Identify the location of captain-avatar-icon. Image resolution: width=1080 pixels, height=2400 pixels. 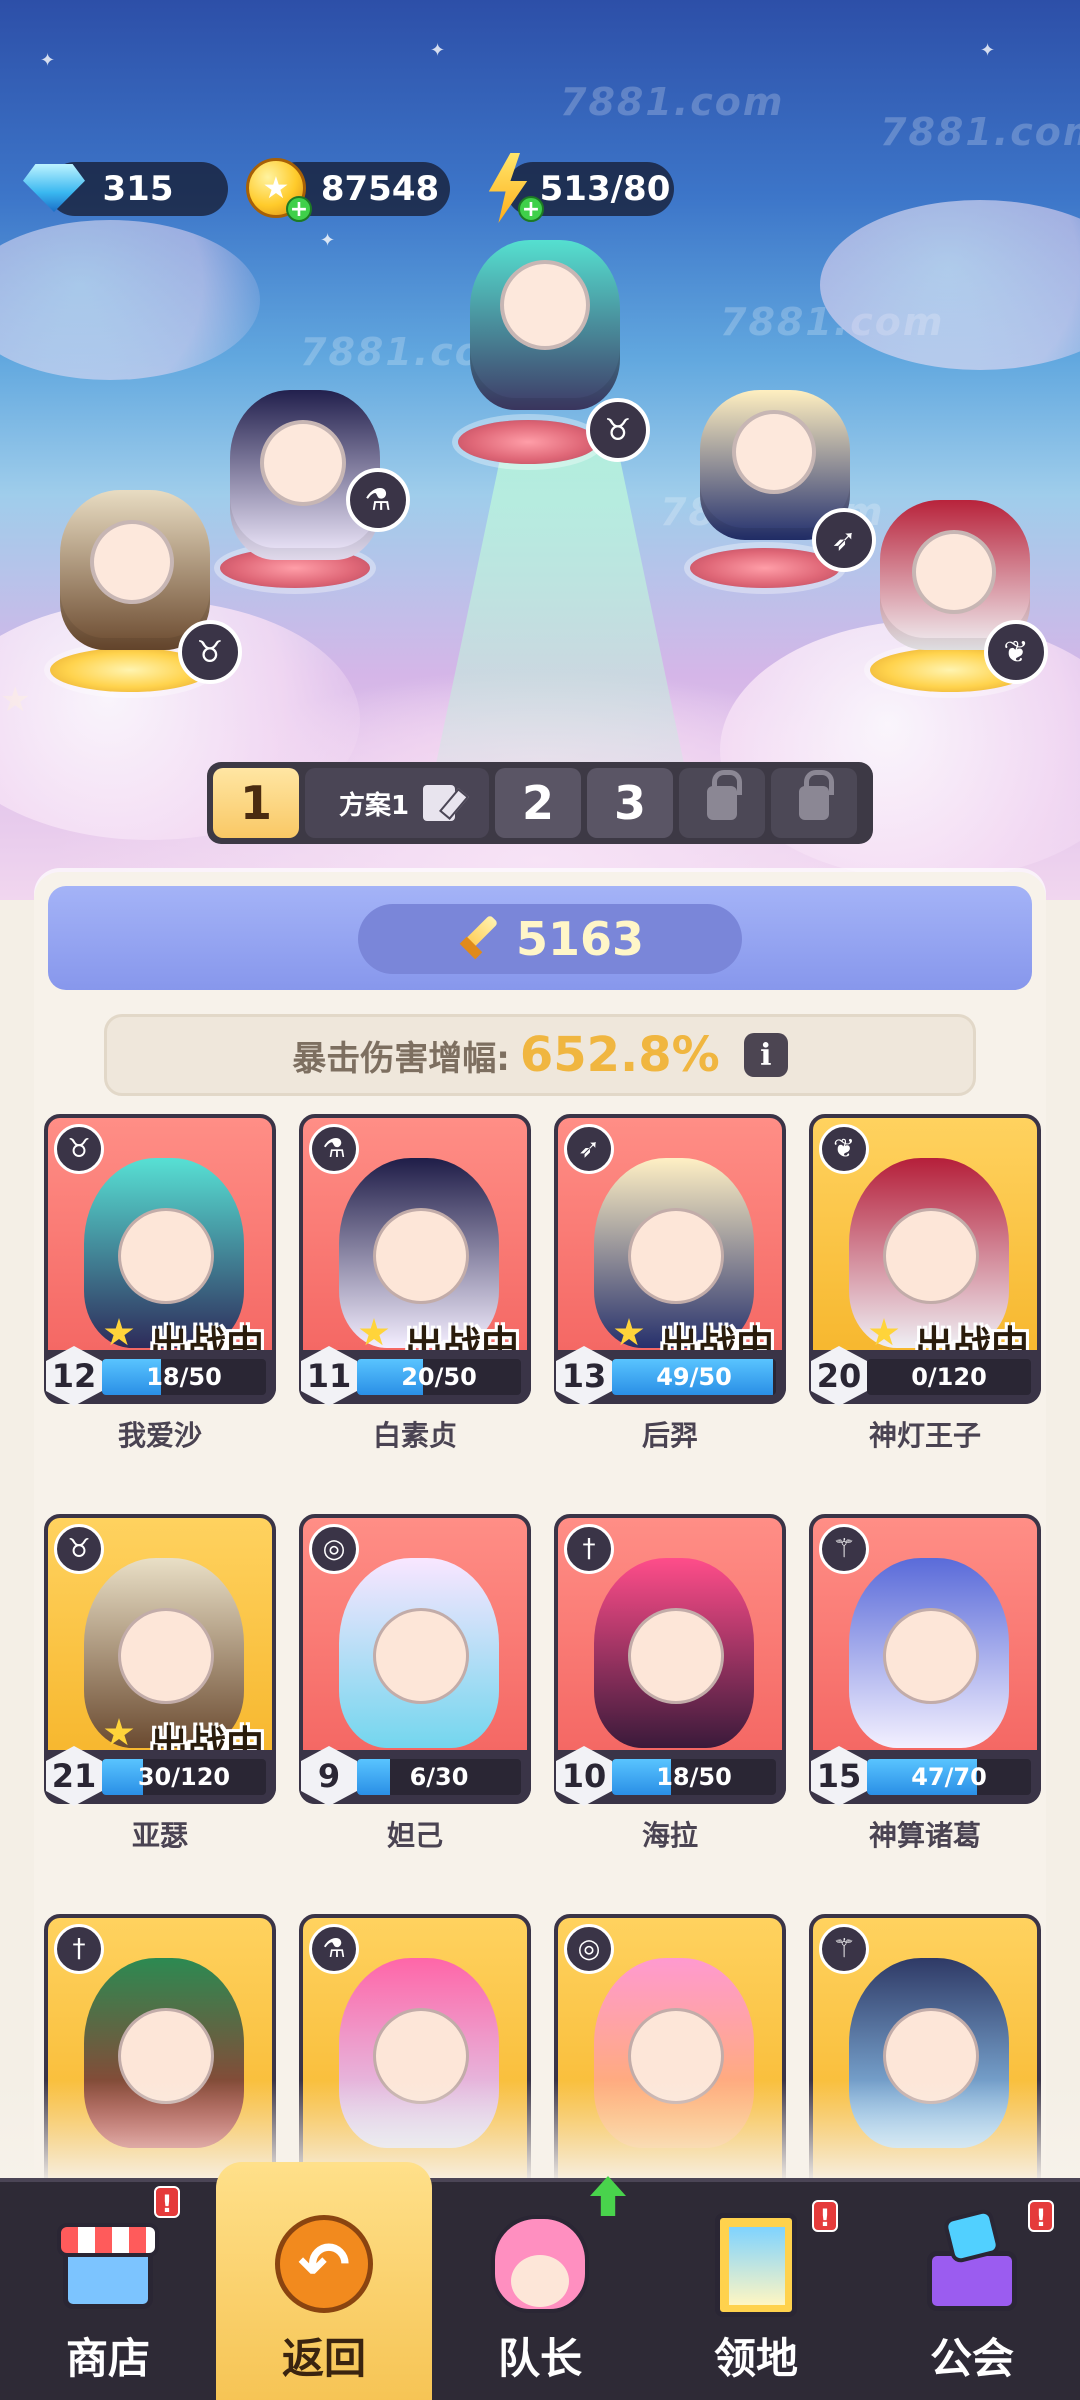
(540, 2264).